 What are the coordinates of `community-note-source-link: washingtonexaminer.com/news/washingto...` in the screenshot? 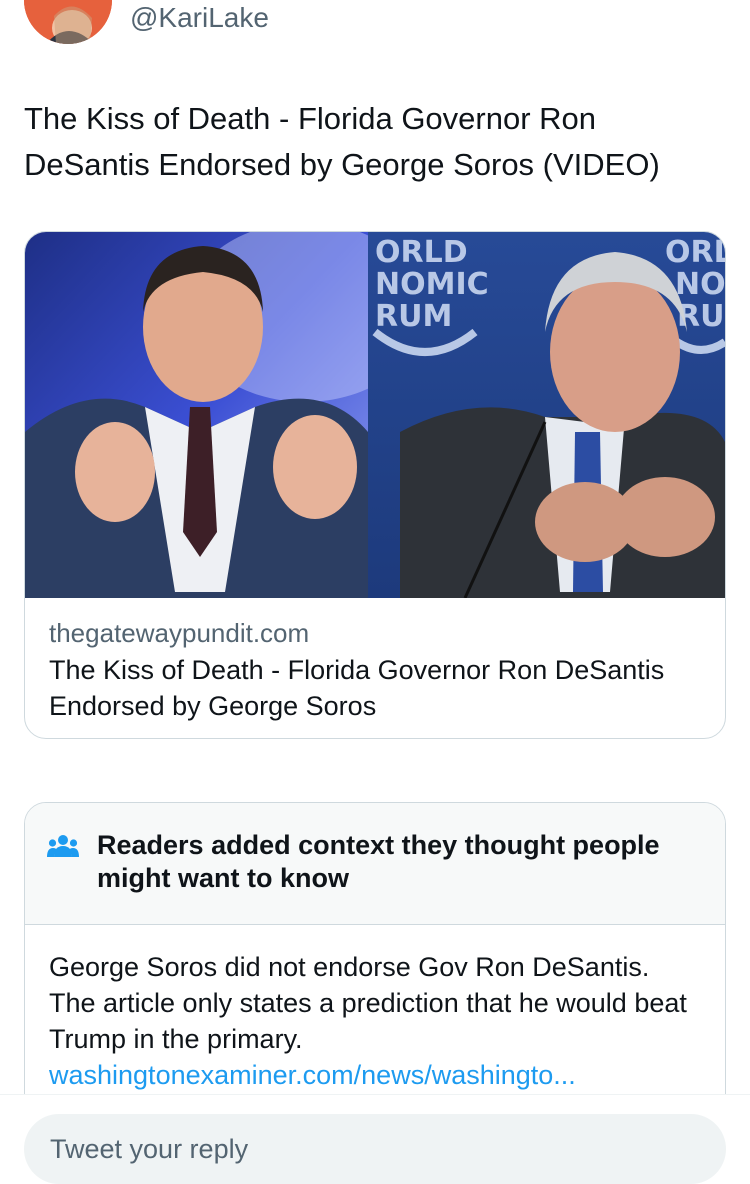 It's located at (374, 1075).